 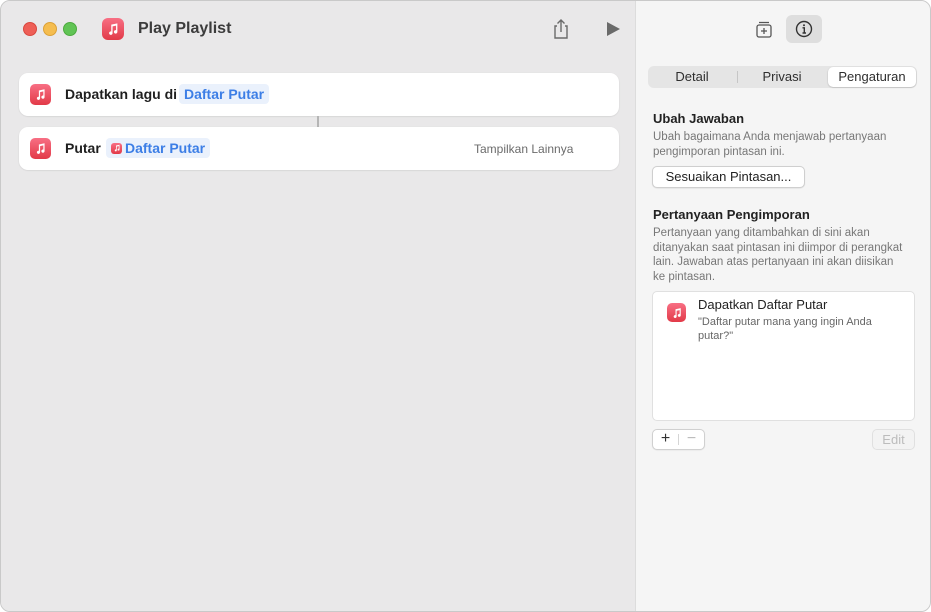 I want to click on show-more-link: Tampilkan Lainnya, so click(x=523, y=149).